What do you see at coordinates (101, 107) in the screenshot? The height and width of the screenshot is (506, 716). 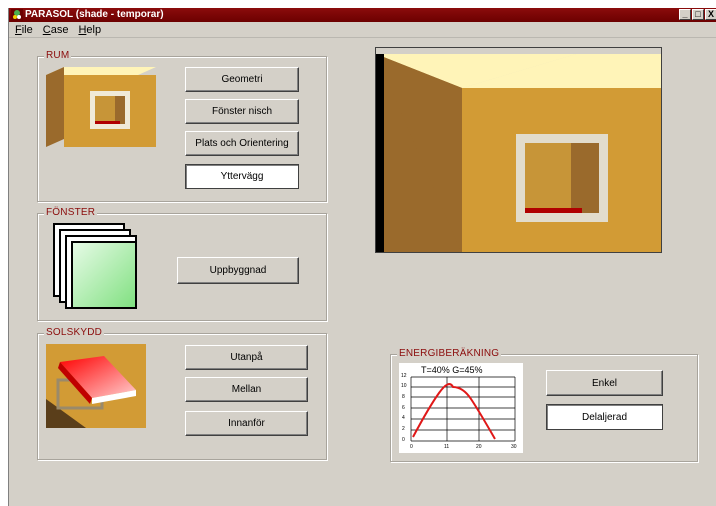 I see `room-thumbnail-icon` at bounding box center [101, 107].